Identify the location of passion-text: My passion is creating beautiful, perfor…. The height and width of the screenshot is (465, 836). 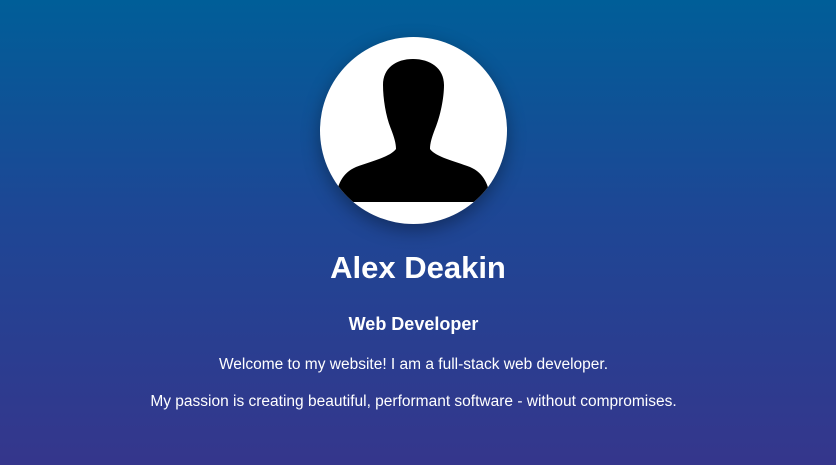
(413, 401).